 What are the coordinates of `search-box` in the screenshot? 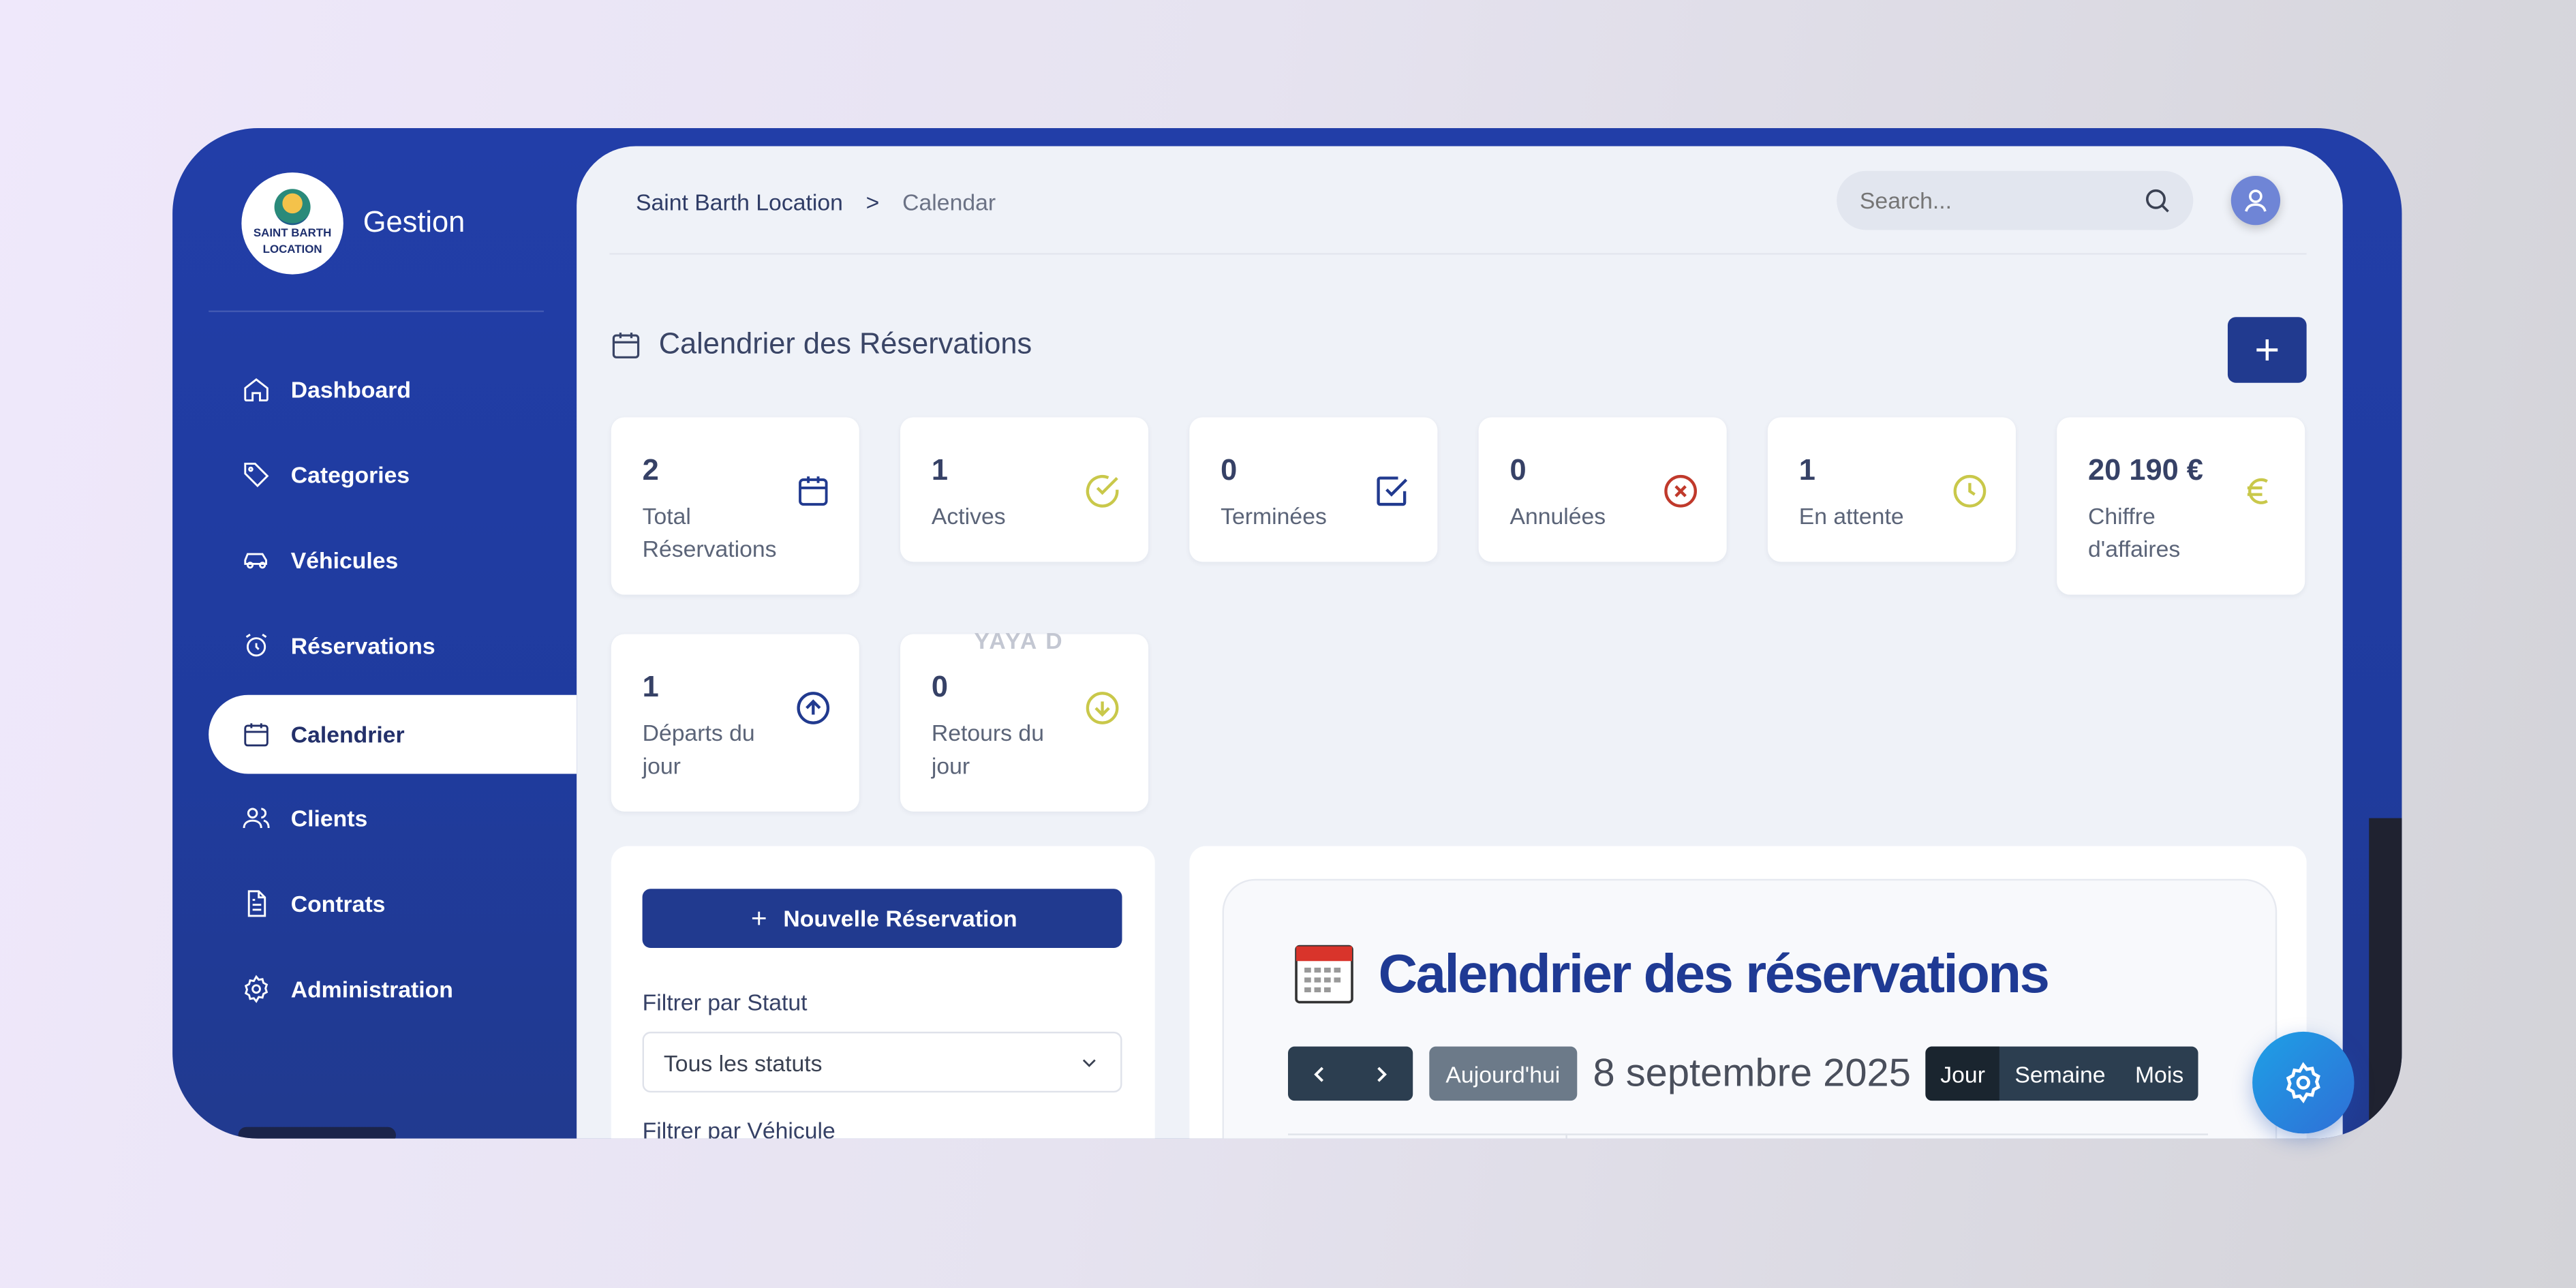 It's located at (2015, 200).